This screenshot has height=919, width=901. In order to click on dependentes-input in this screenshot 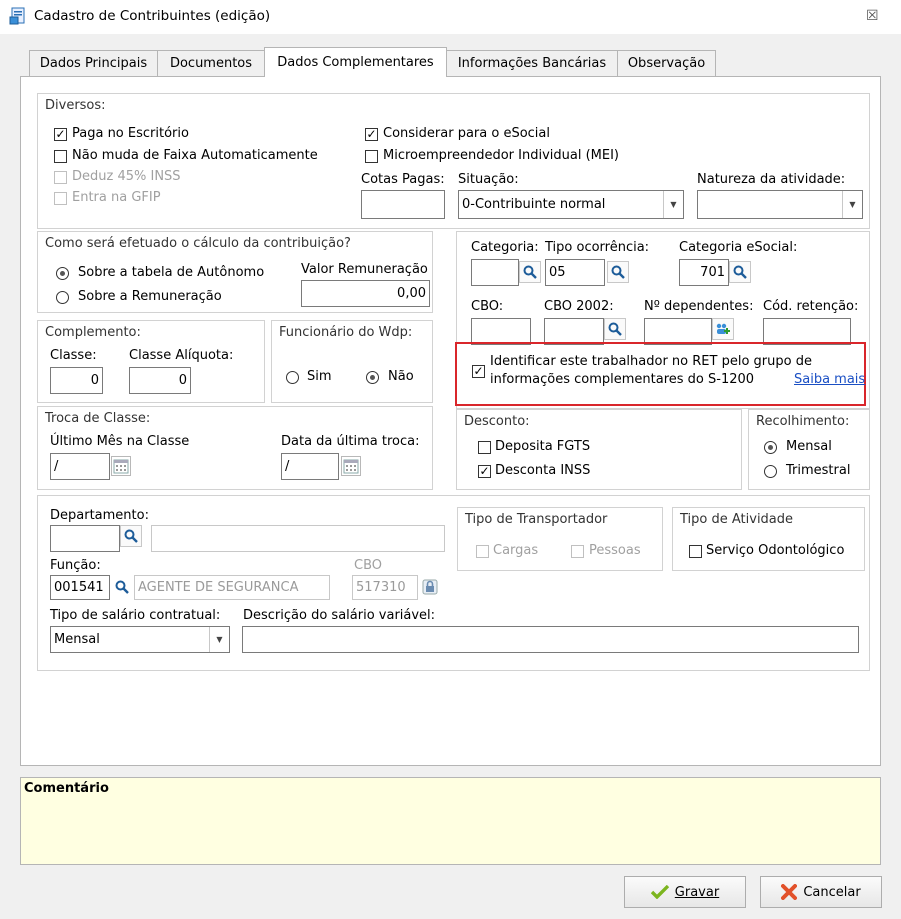, I will do `click(678, 331)`.